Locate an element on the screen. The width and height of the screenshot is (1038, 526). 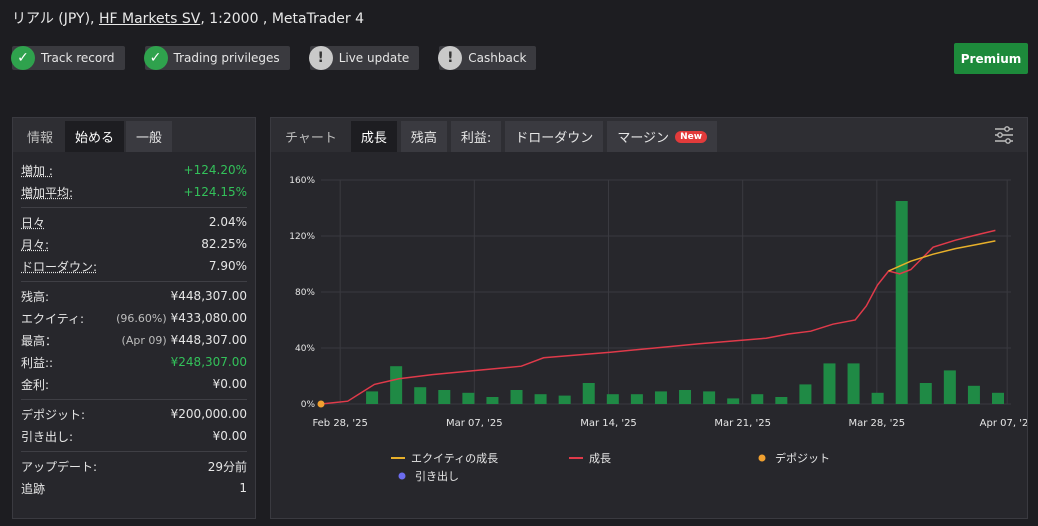
y-tick-label: 40% is located at coordinates (305, 349).